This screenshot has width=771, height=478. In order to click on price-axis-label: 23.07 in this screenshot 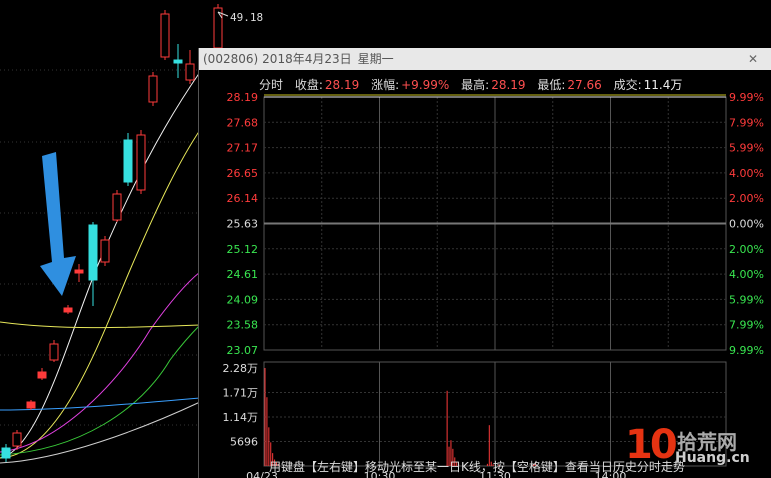, I will do `click(243, 350)`.